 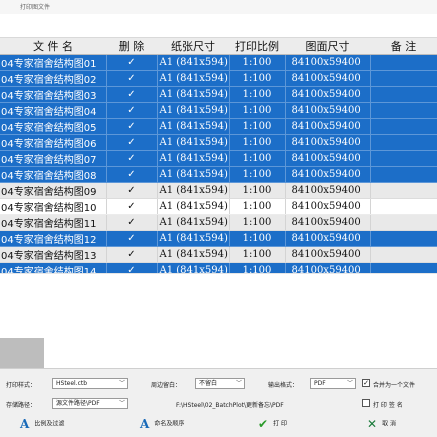 I want to click on column-header-remark: 备 注, so click(x=403, y=46).